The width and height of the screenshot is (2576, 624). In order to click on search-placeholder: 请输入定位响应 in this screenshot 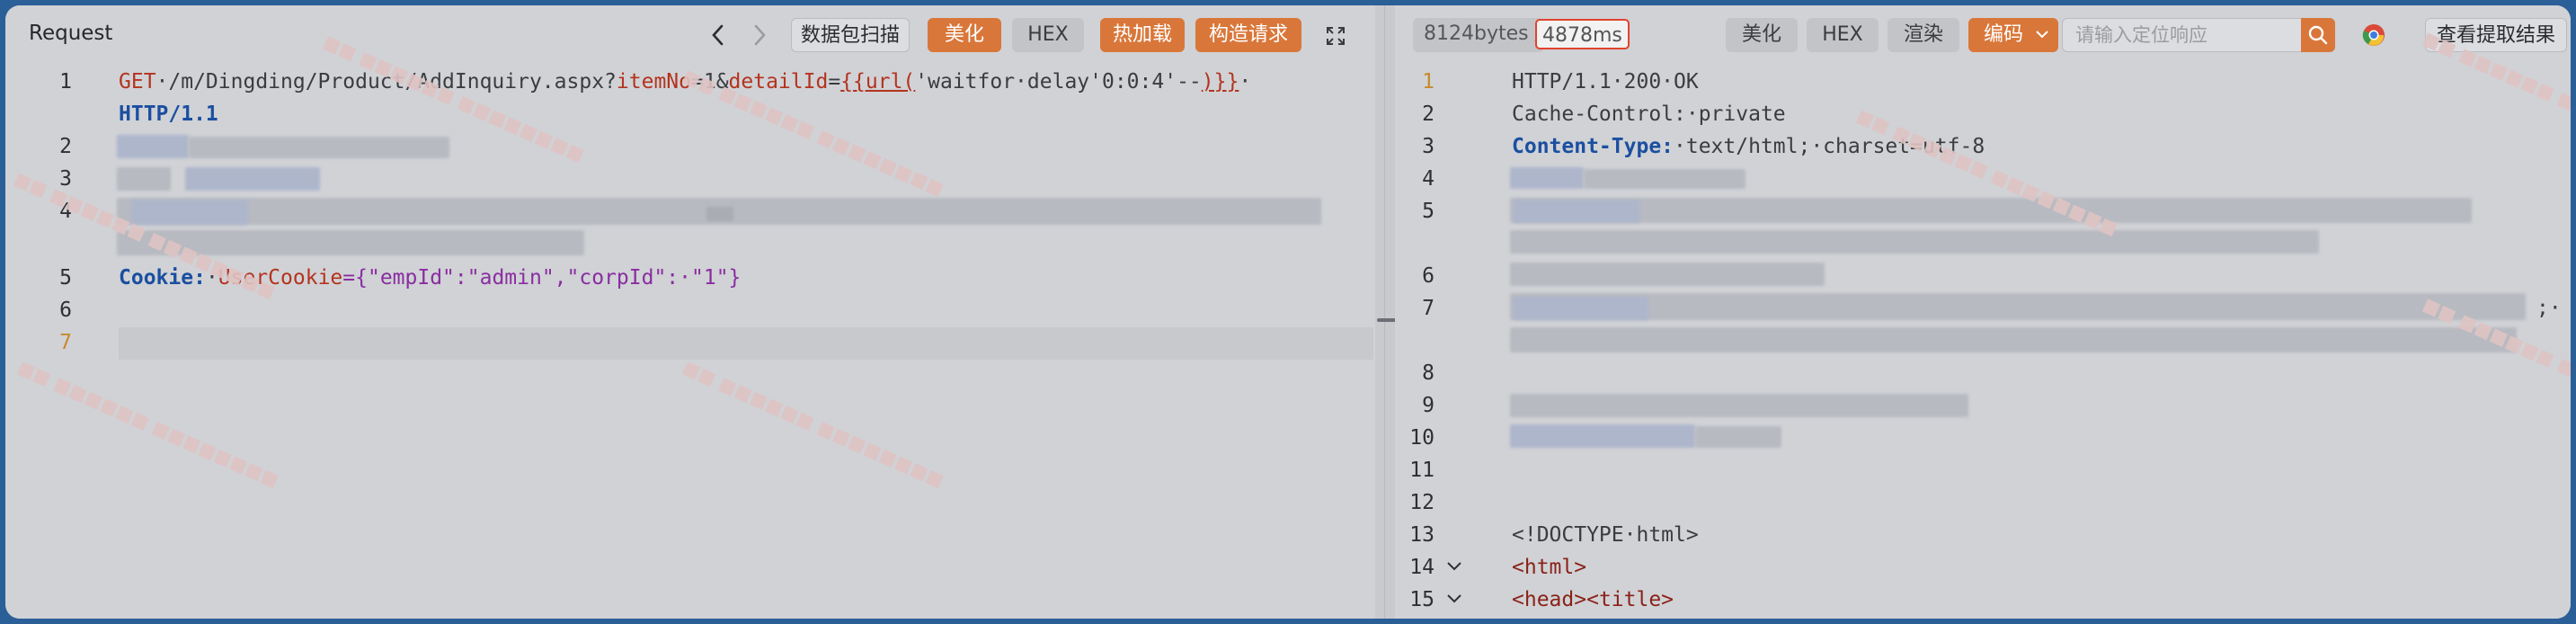, I will do `click(2141, 35)`.